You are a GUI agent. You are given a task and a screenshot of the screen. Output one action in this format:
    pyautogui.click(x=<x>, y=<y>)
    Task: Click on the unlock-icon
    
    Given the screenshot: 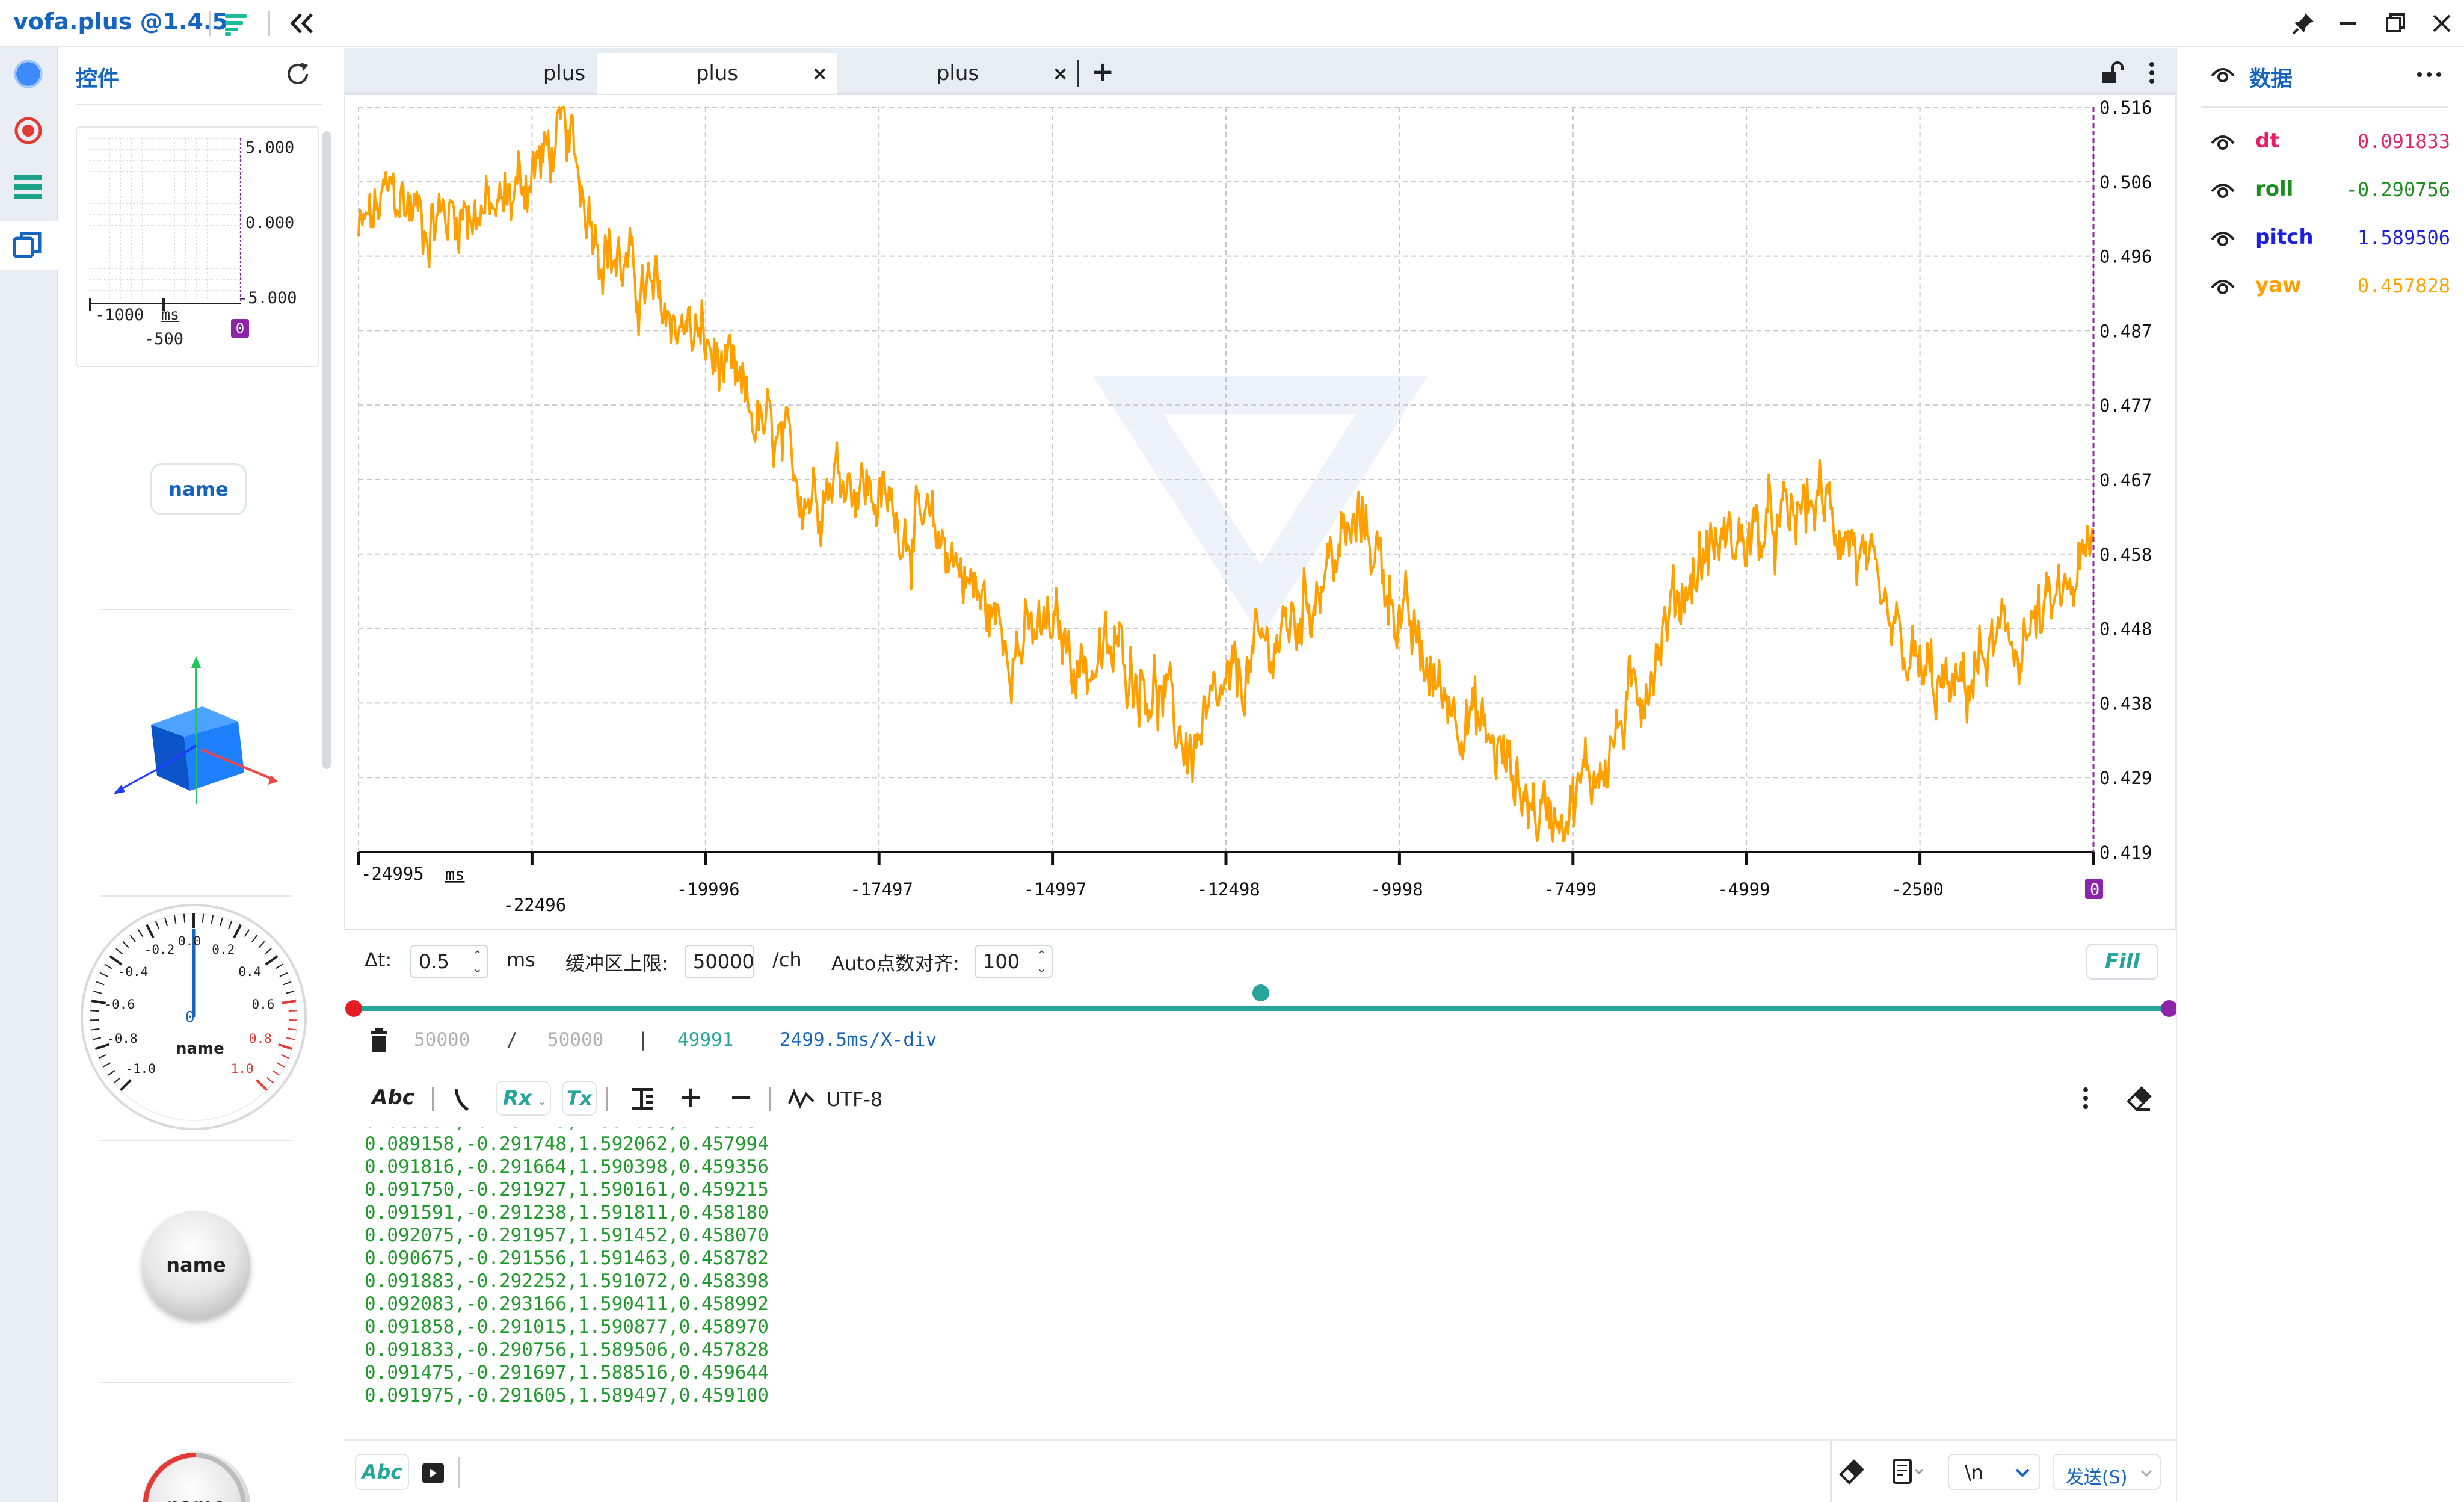 What is the action you would take?
    pyautogui.click(x=2111, y=73)
    